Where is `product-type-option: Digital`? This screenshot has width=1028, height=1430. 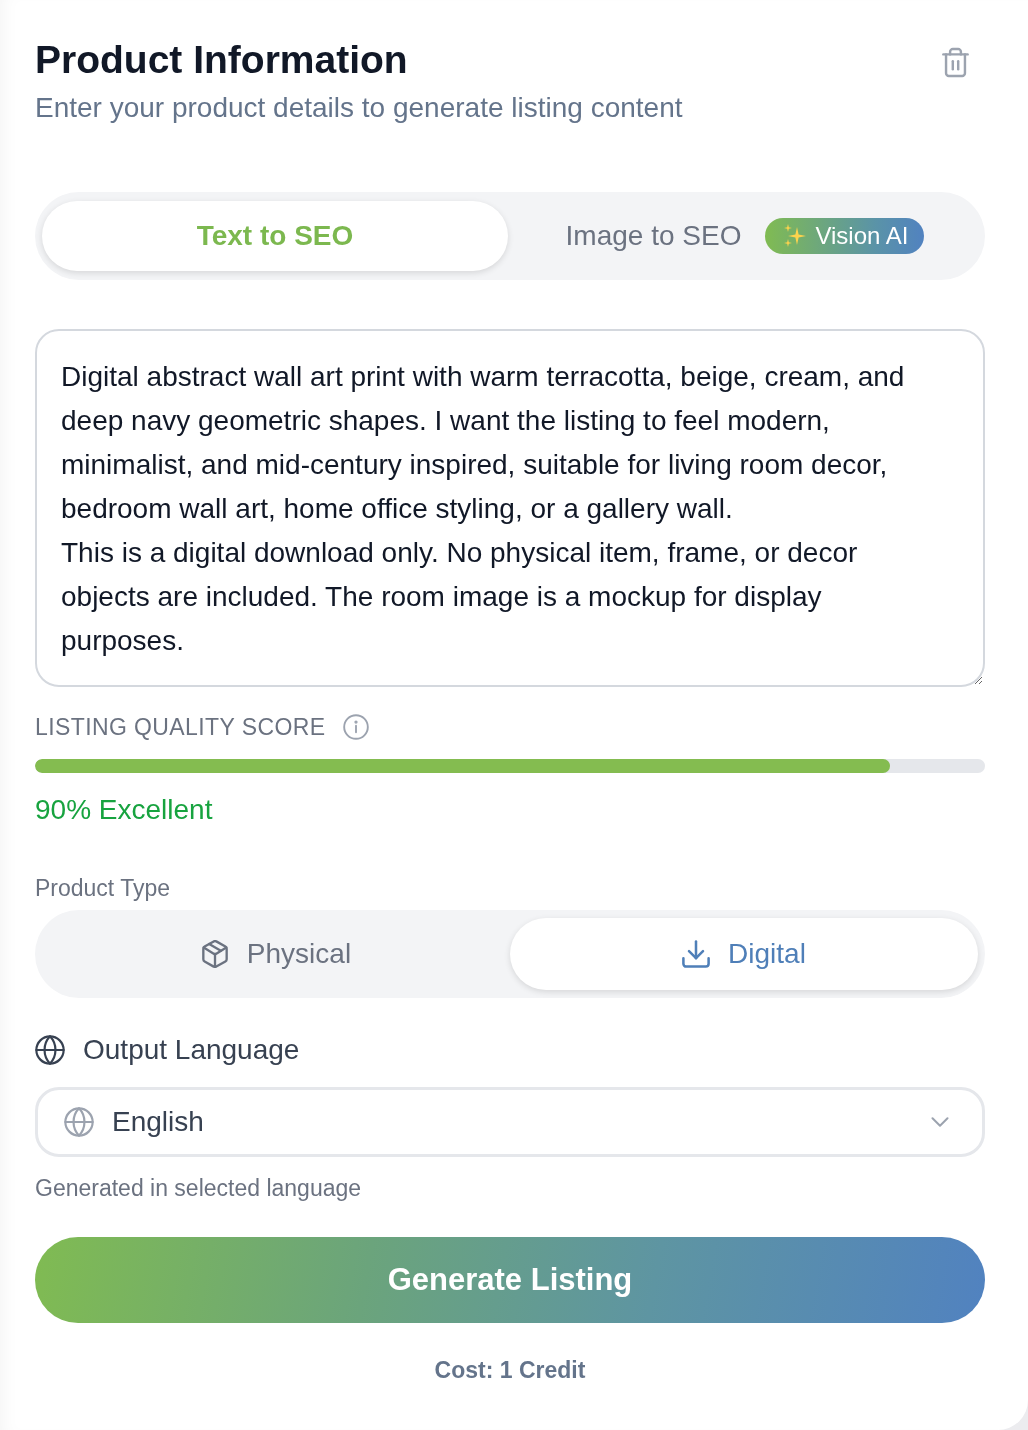 product-type-option: Digital is located at coordinates (744, 954).